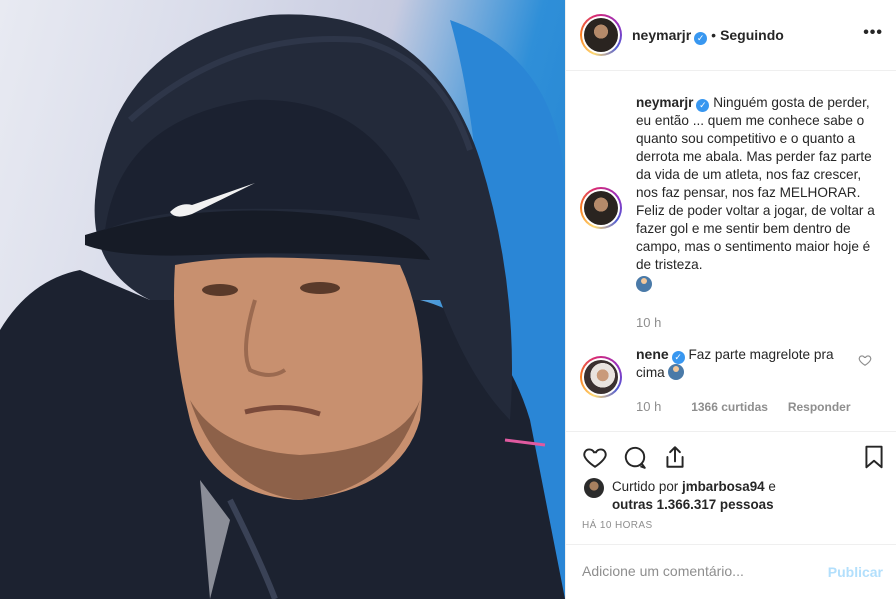  I want to click on liker-avatar, so click(594, 488).